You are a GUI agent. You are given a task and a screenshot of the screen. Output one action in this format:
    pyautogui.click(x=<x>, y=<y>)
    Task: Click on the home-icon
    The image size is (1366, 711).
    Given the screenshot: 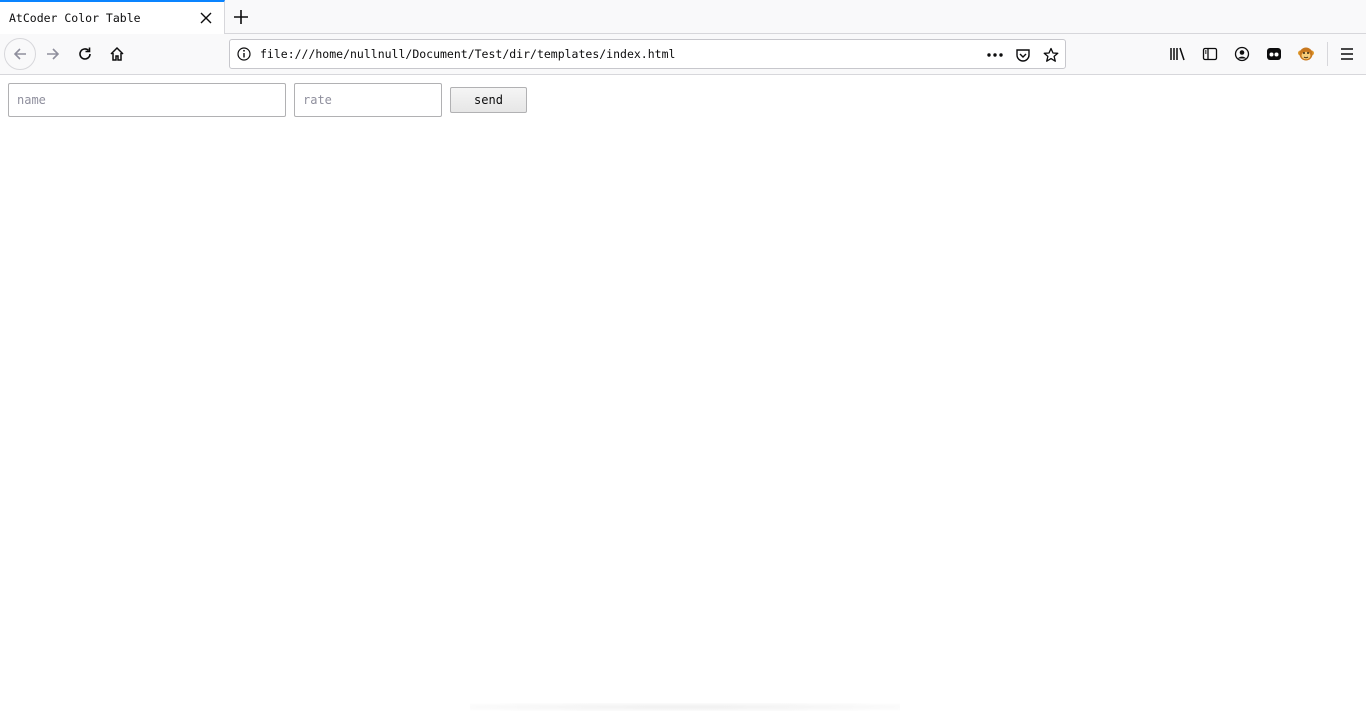 What is the action you would take?
    pyautogui.click(x=117, y=54)
    